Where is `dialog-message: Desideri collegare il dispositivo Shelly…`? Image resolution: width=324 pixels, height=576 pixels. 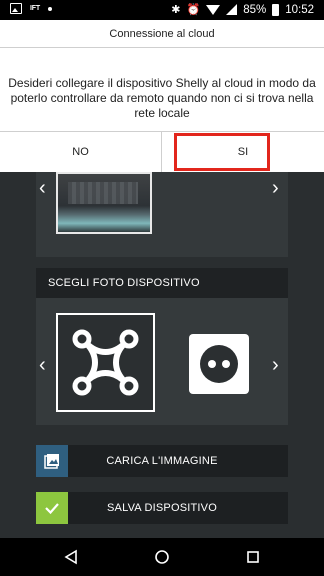
dialog-message: Desideri collegare il dispositivo Shelly… is located at coordinates (162, 98).